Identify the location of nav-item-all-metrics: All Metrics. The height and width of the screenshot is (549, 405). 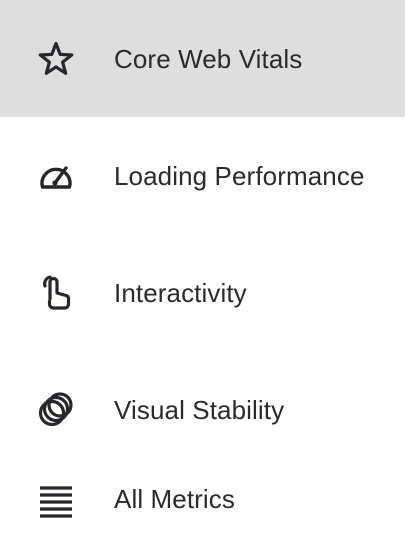
(202, 508).